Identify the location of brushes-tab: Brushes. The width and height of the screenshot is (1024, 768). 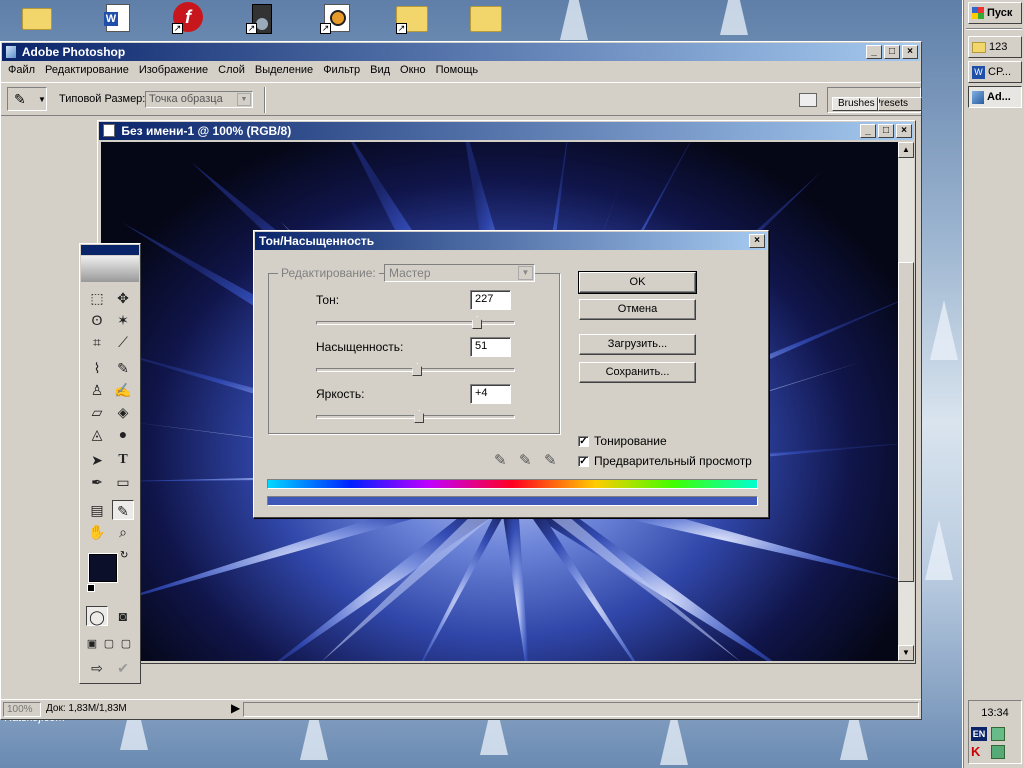
(855, 104).